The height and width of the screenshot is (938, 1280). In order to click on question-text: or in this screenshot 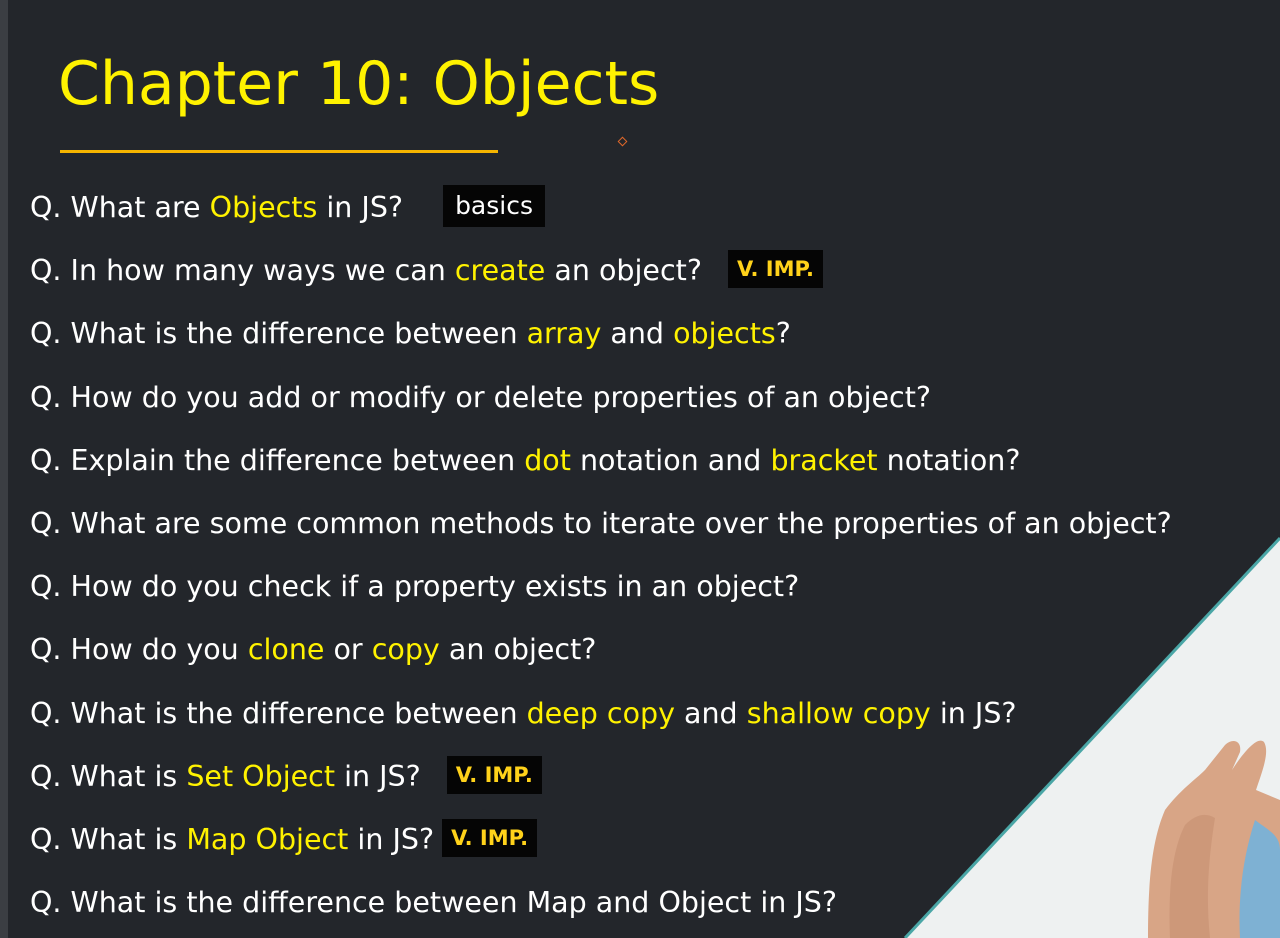, I will do `click(348, 650)`.